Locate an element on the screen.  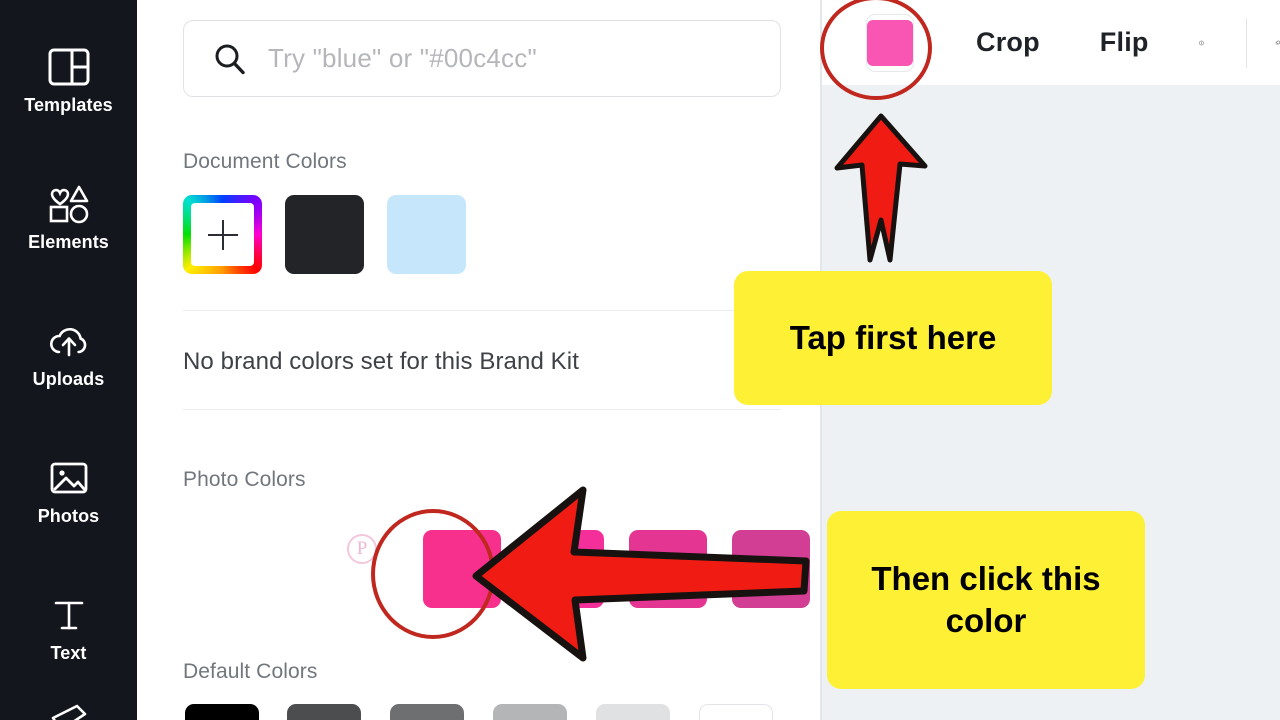
annotation-arrow-up is located at coordinates (881, 188).